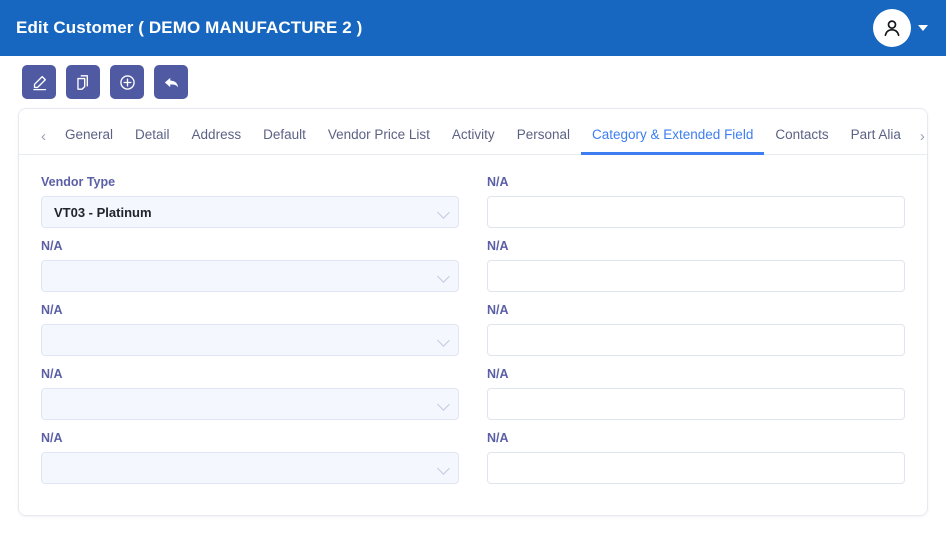 The width and height of the screenshot is (946, 534). What do you see at coordinates (43, 141) in the screenshot?
I see `chevron-left-icon: ‹` at bounding box center [43, 141].